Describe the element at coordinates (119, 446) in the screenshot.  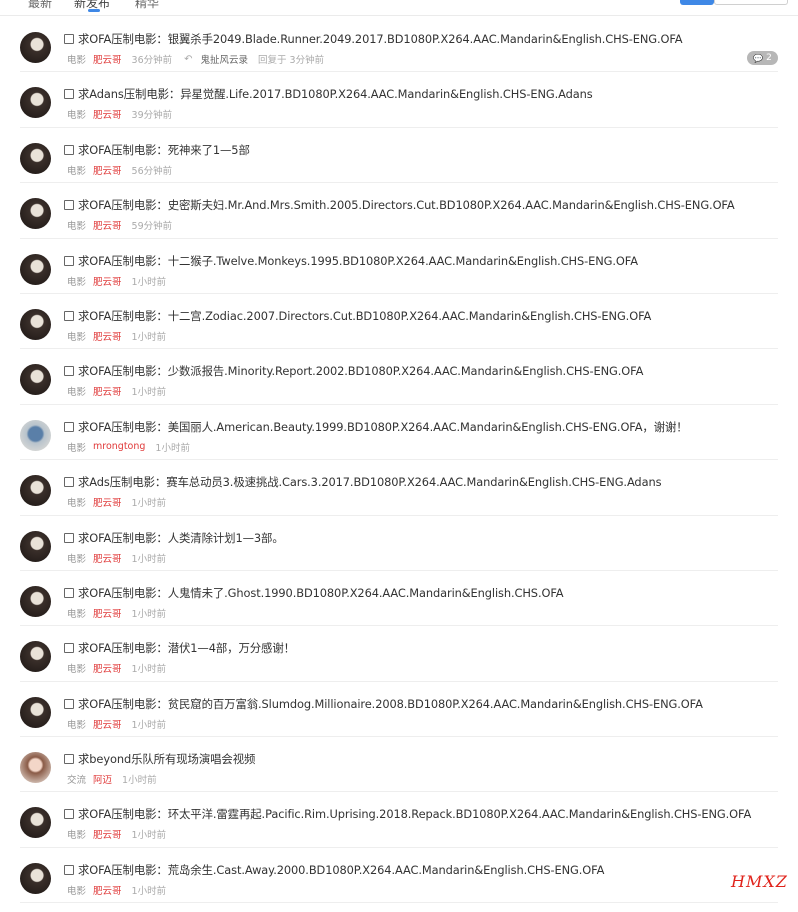
I see `thread-author: mrongtong` at that location.